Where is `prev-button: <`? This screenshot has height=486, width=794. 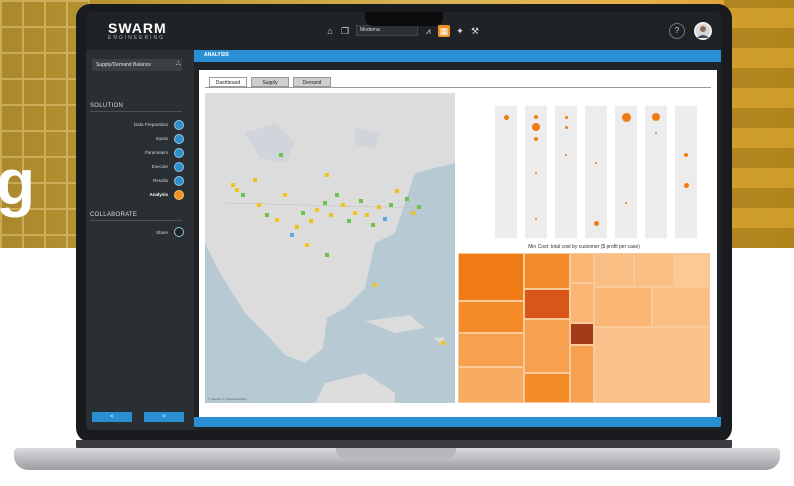
prev-button: < is located at coordinates (112, 417).